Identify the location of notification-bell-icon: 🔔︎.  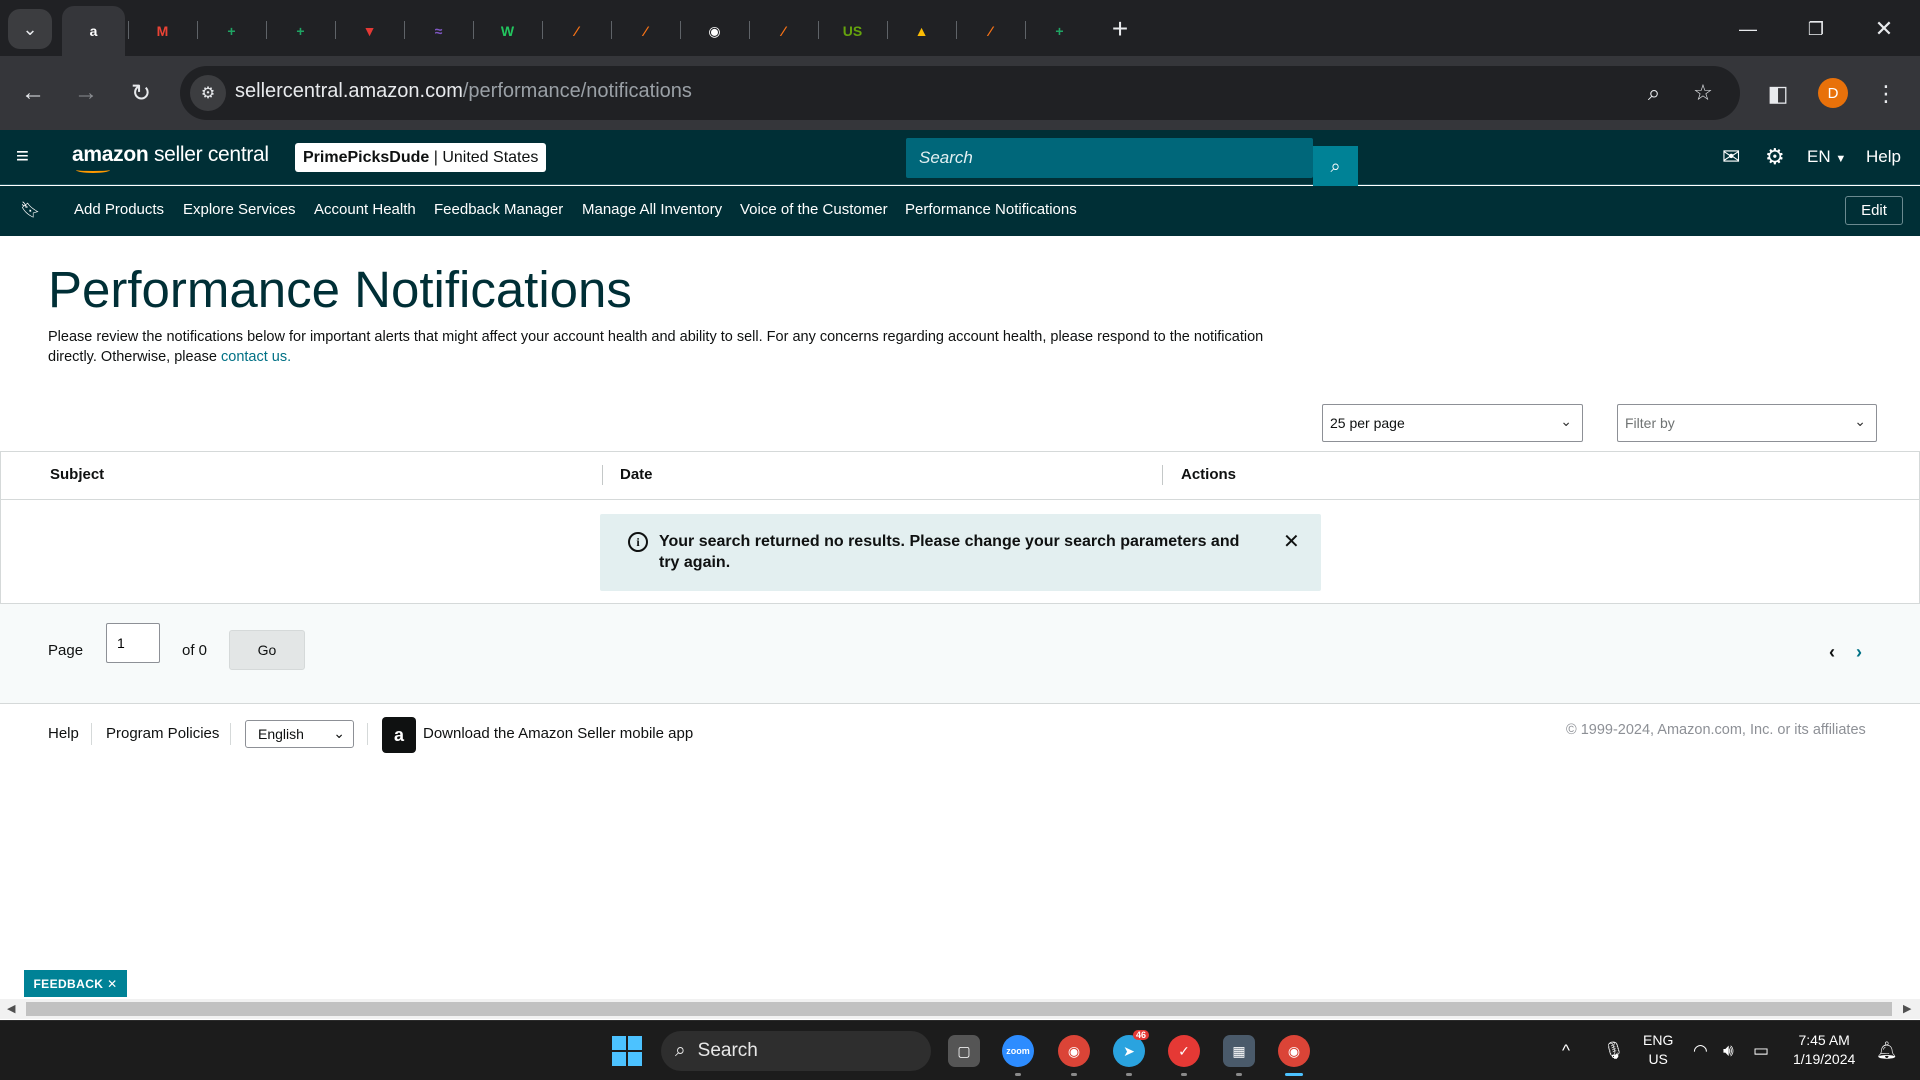
(1887, 1051).